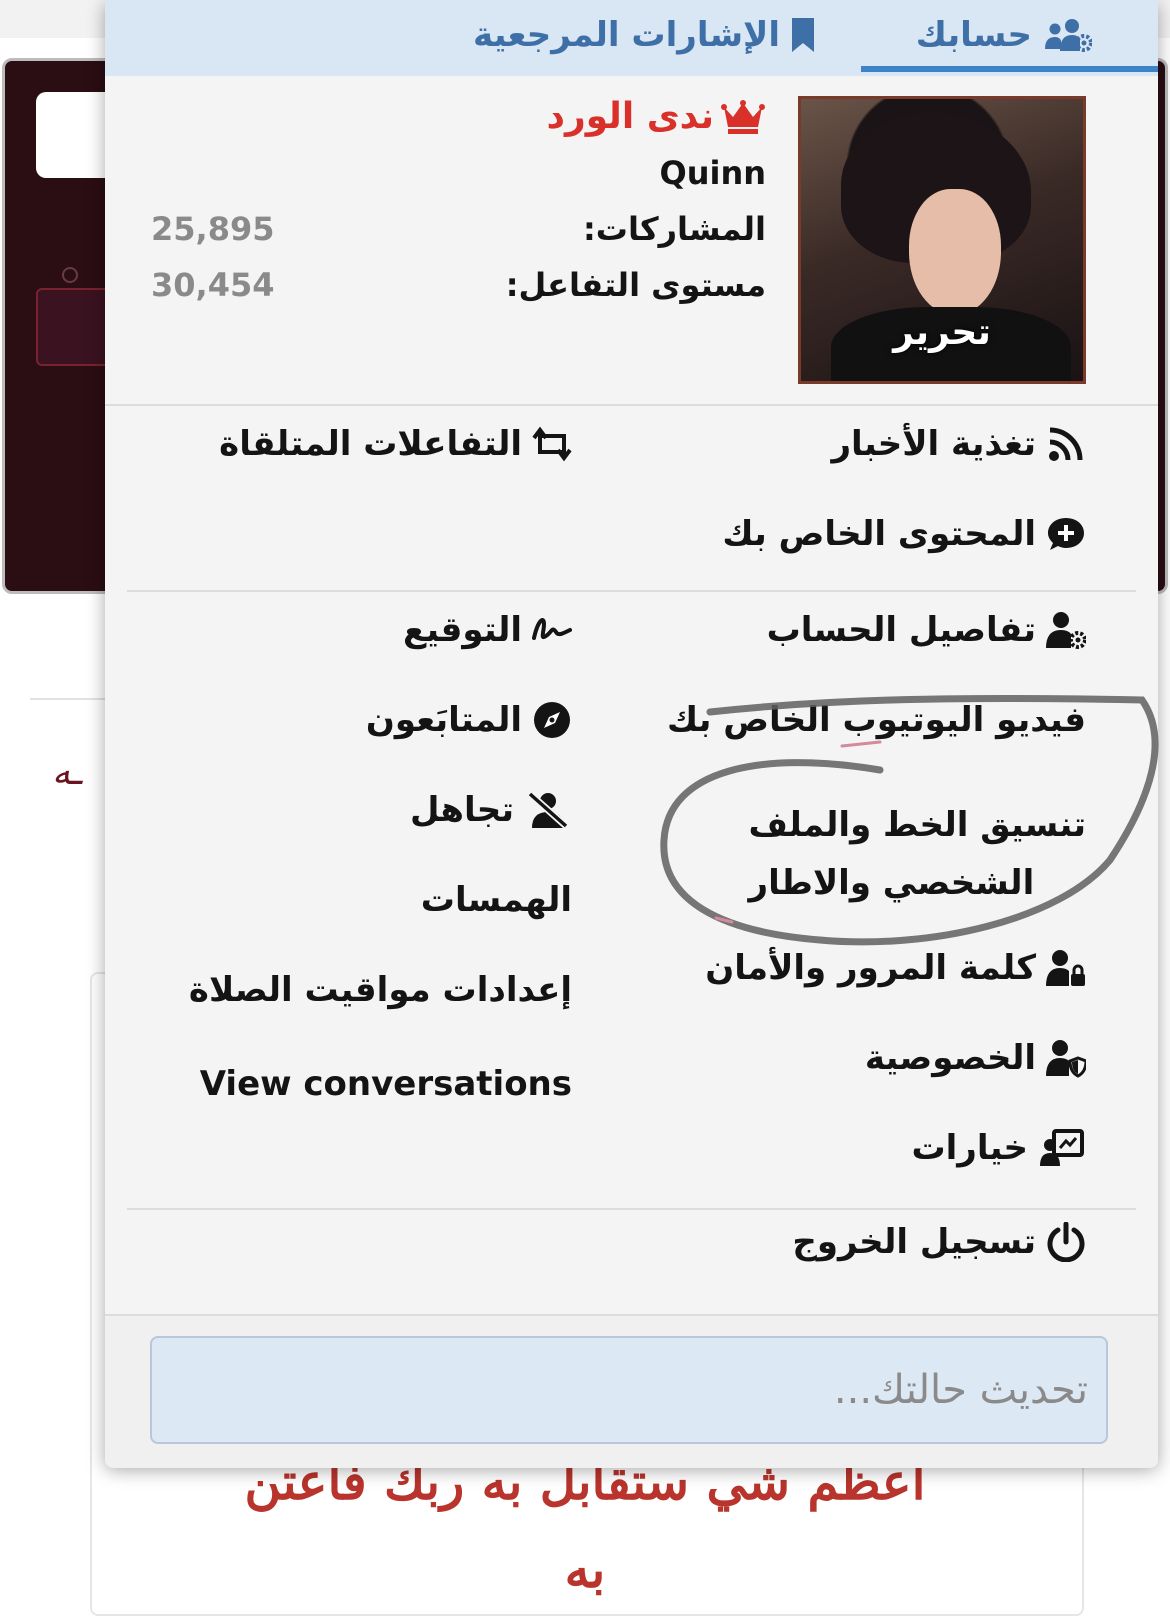  Describe the element at coordinates (914, 1242) in the screenshot. I see `menu-item-logout-label: تسجيل الخروج` at that location.